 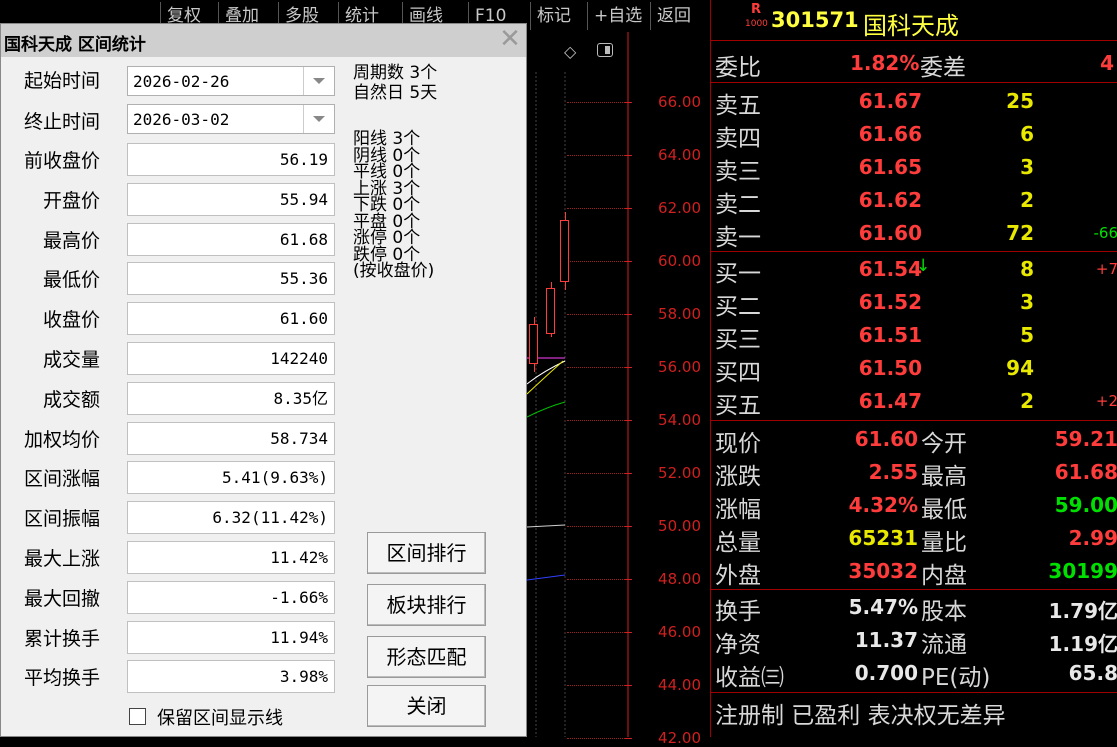 What do you see at coordinates (738, 304) in the screenshot?
I see `buy-label: 买二` at bounding box center [738, 304].